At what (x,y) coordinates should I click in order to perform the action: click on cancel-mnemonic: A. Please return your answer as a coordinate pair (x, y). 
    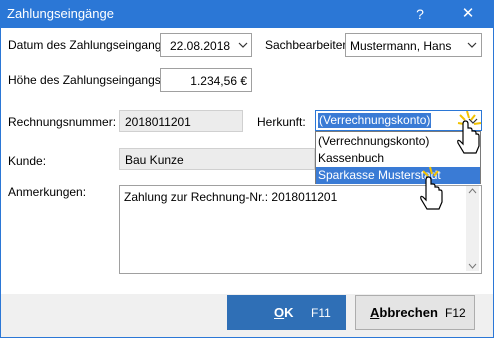
    Looking at the image, I should click on (375, 312).